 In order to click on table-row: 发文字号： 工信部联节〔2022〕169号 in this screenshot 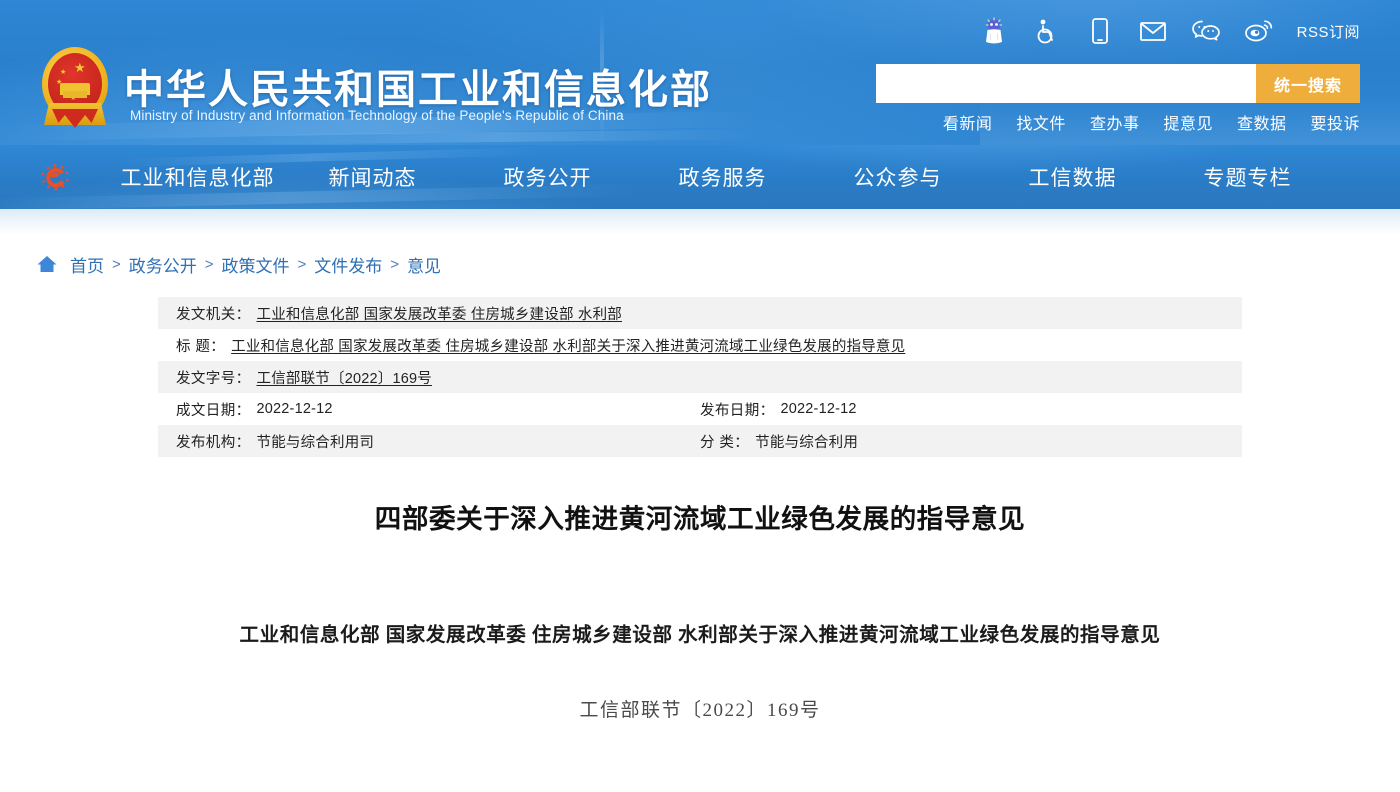, I will do `click(700, 377)`.